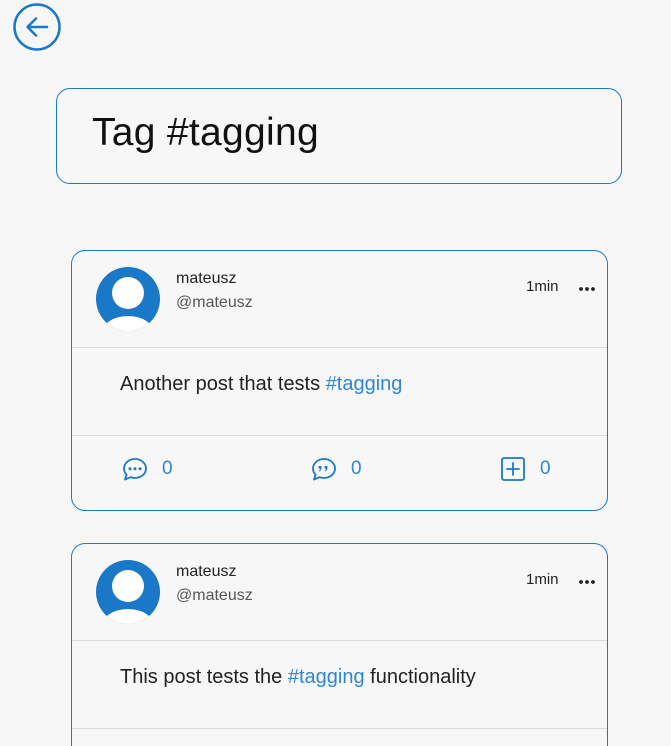 The width and height of the screenshot is (671, 746). I want to click on quote-count: 0, so click(356, 468).